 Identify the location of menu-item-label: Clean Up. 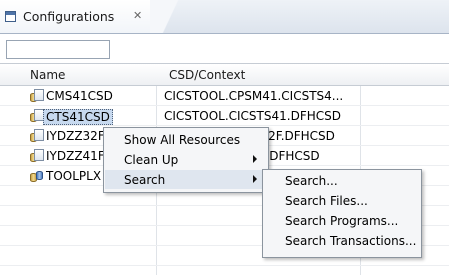
(151, 160).